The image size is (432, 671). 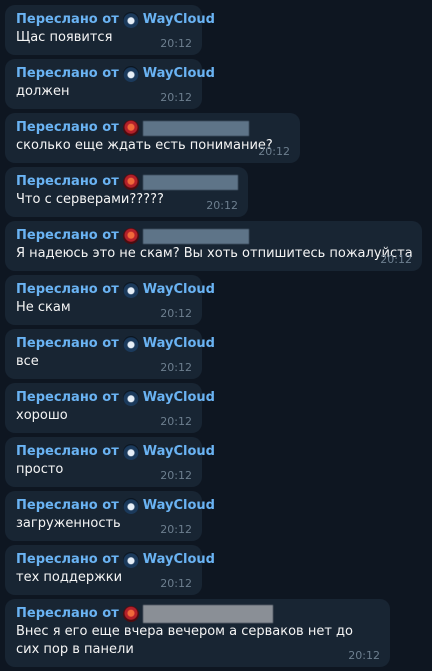 I want to click on message-bubble: Переслано от WayCloud Щас появится 20:12, so click(x=110, y=30).